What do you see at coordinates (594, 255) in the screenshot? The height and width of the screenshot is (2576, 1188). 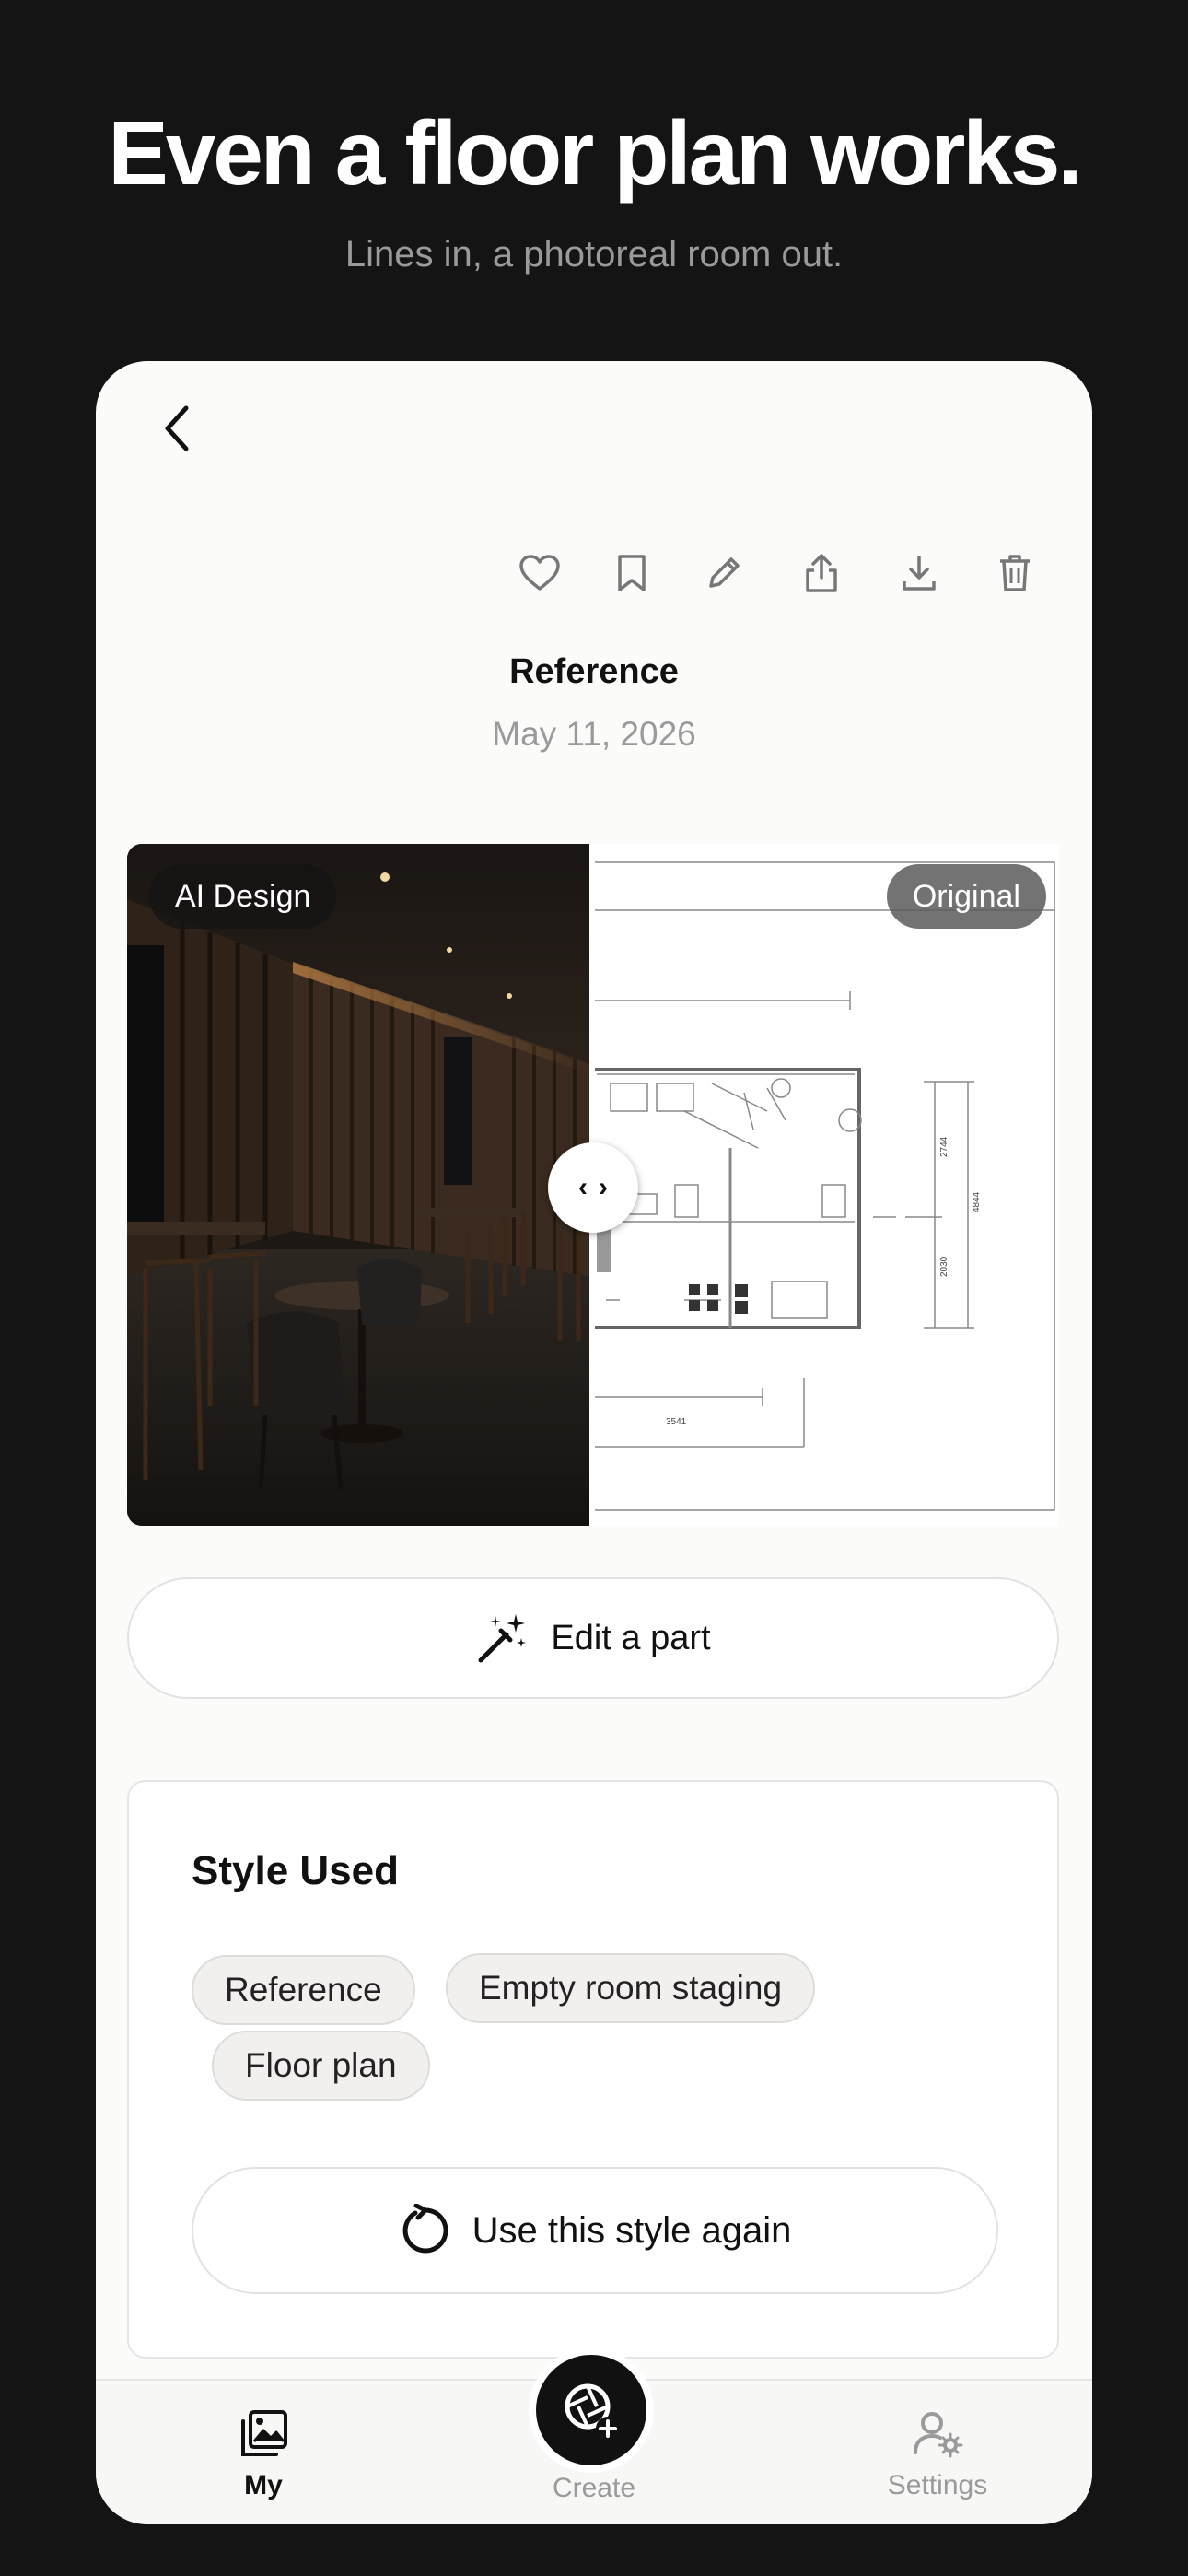 I see `promo-subline: Lines in, a photoreal room out.` at bounding box center [594, 255].